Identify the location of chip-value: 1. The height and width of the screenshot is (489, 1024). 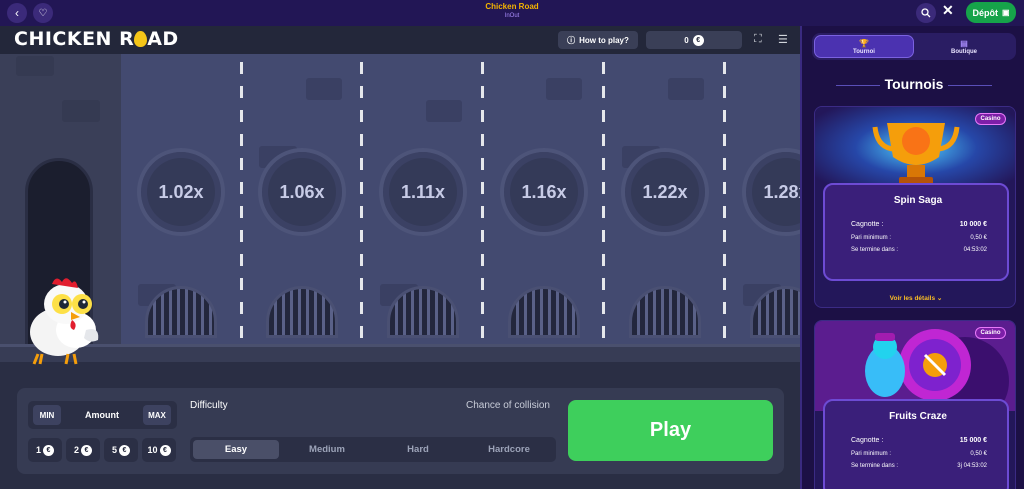
(38, 450).